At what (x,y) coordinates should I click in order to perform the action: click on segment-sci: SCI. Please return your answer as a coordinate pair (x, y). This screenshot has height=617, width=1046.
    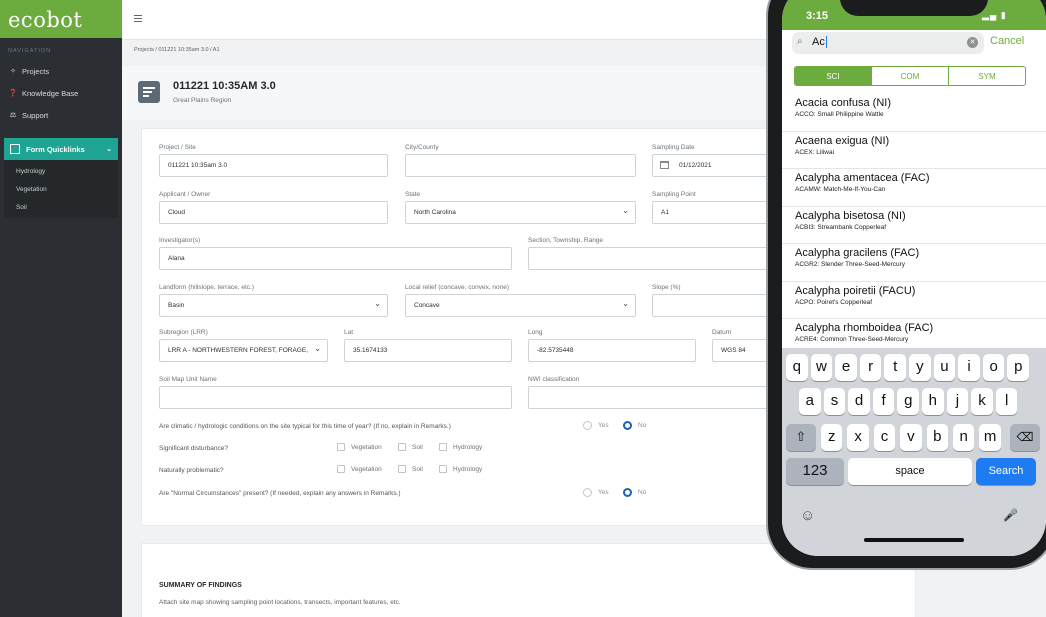
    Looking at the image, I should click on (833, 76).